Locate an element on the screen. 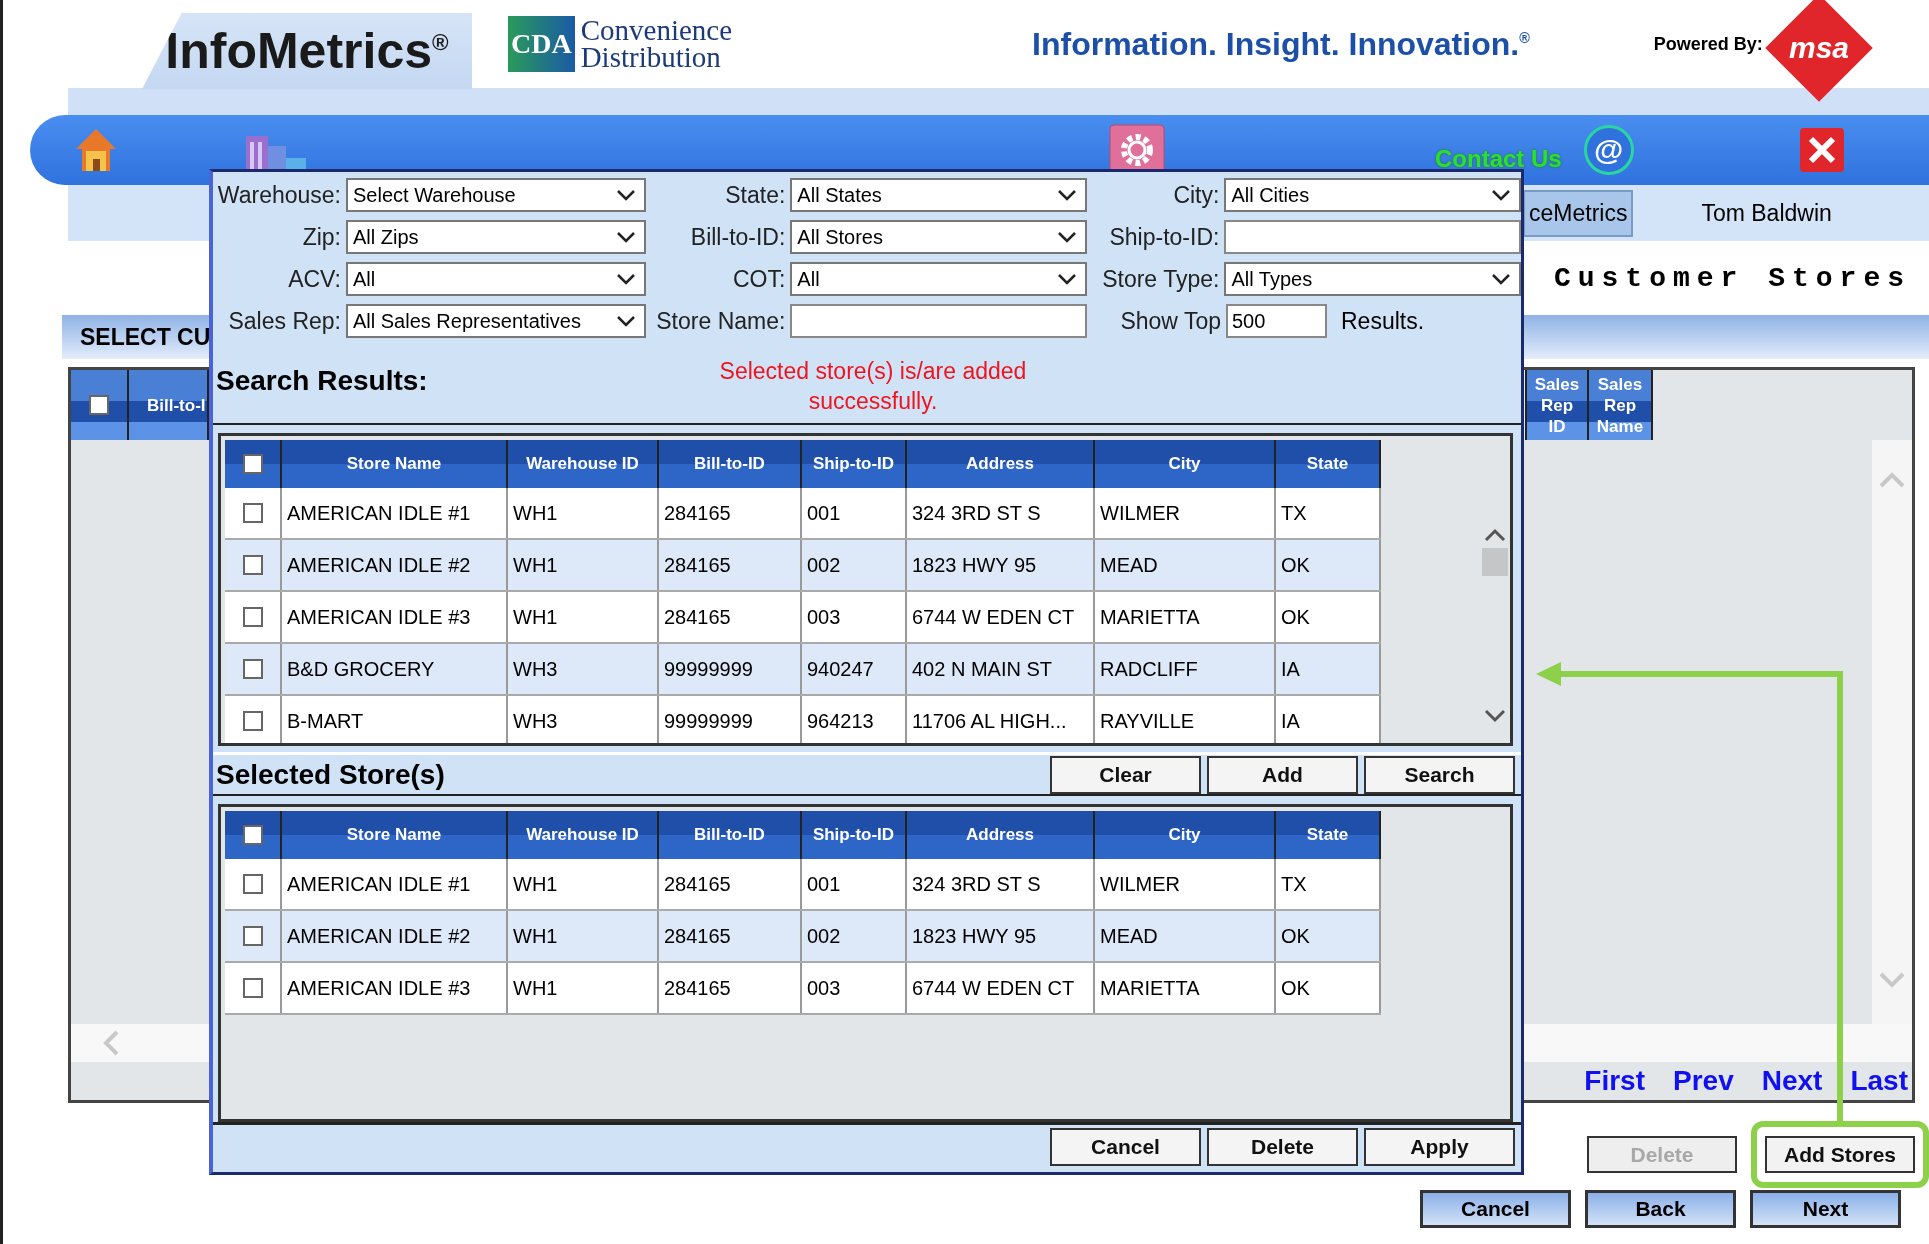 The width and height of the screenshot is (1929, 1244). select-field: All Types is located at coordinates (1372, 279).